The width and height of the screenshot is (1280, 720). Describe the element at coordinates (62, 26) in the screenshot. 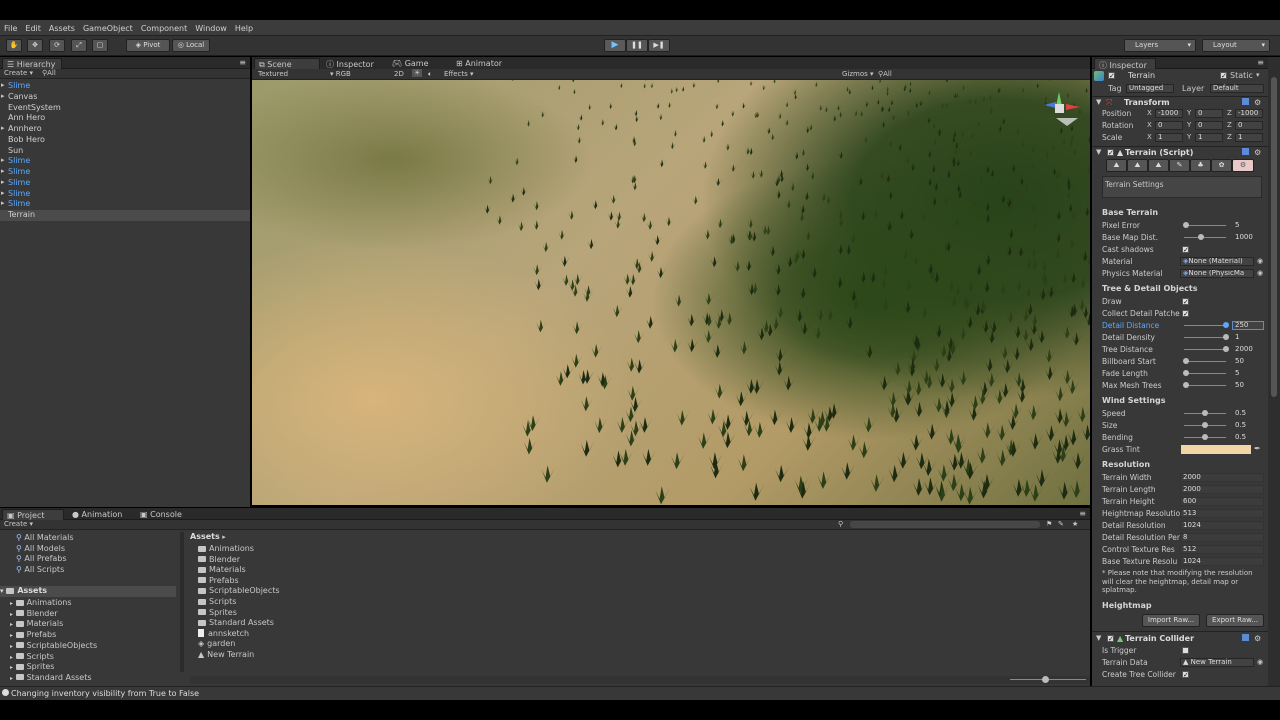

I see `menu-assets: Assets` at that location.